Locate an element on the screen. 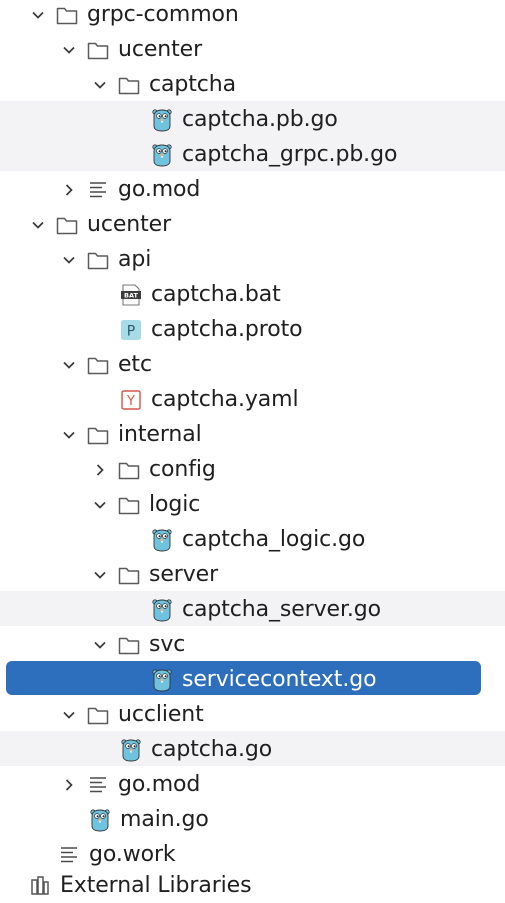  tree-item-label: logic is located at coordinates (175, 504).